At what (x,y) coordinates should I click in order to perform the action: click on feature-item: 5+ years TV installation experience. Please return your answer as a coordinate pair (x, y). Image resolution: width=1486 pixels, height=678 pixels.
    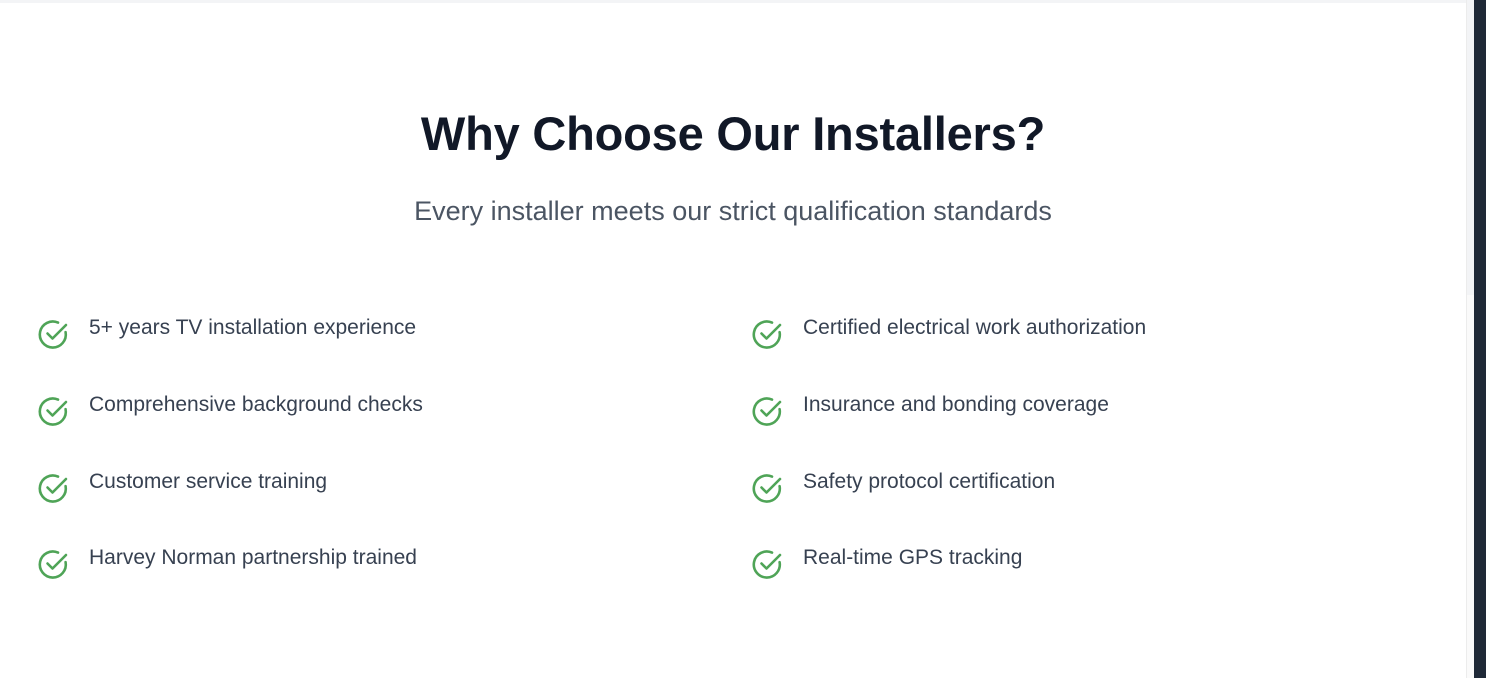
    Looking at the image, I should click on (367, 335).